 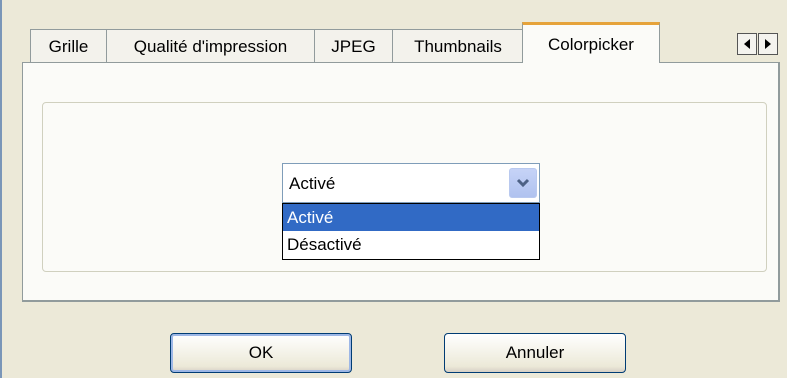 I want to click on dropdown-button, so click(x=523, y=183).